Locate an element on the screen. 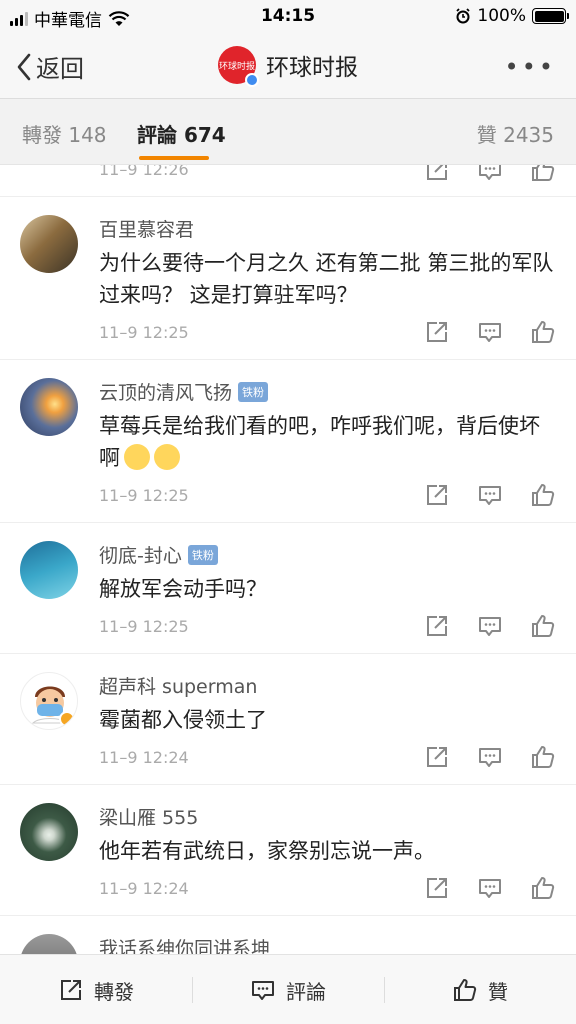 Image resolution: width=576 pixels, height=1024 pixels. comment-text: 他年若有武统日，家祭别忘说一声。 is located at coordinates (267, 851).